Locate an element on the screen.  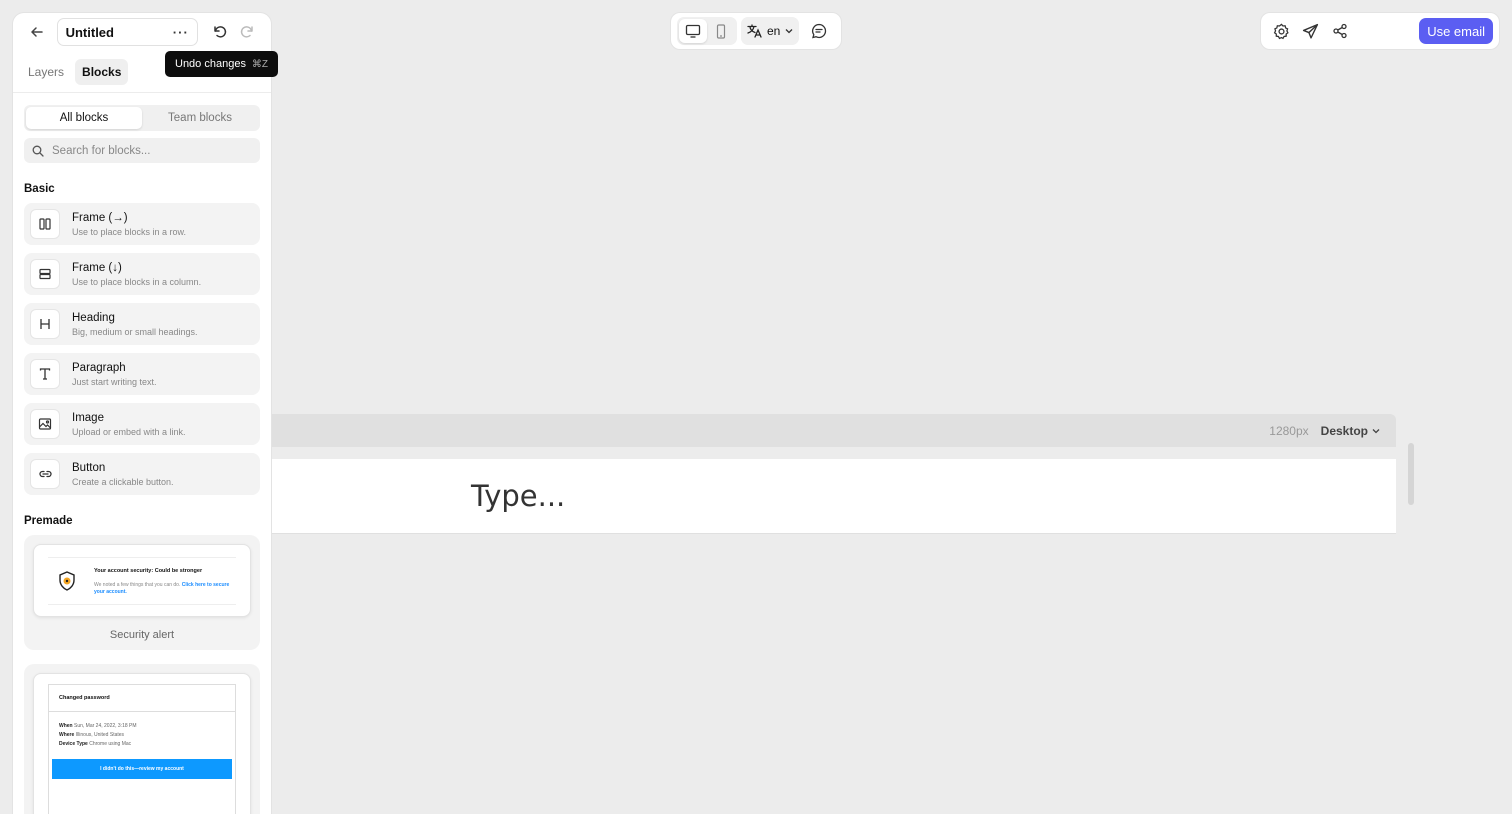
shield-icon is located at coordinates (67, 580).